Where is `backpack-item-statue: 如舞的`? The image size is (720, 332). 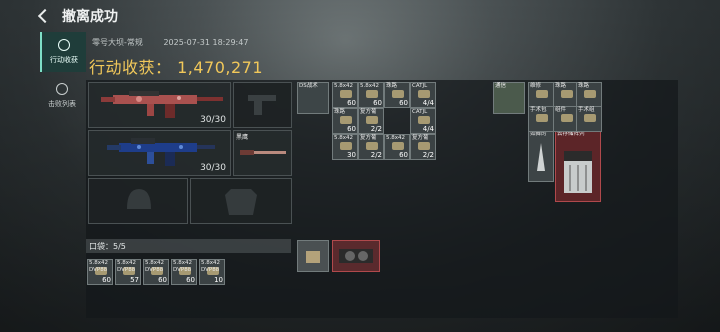
backpack-item-statue: 如舞的 is located at coordinates (541, 156).